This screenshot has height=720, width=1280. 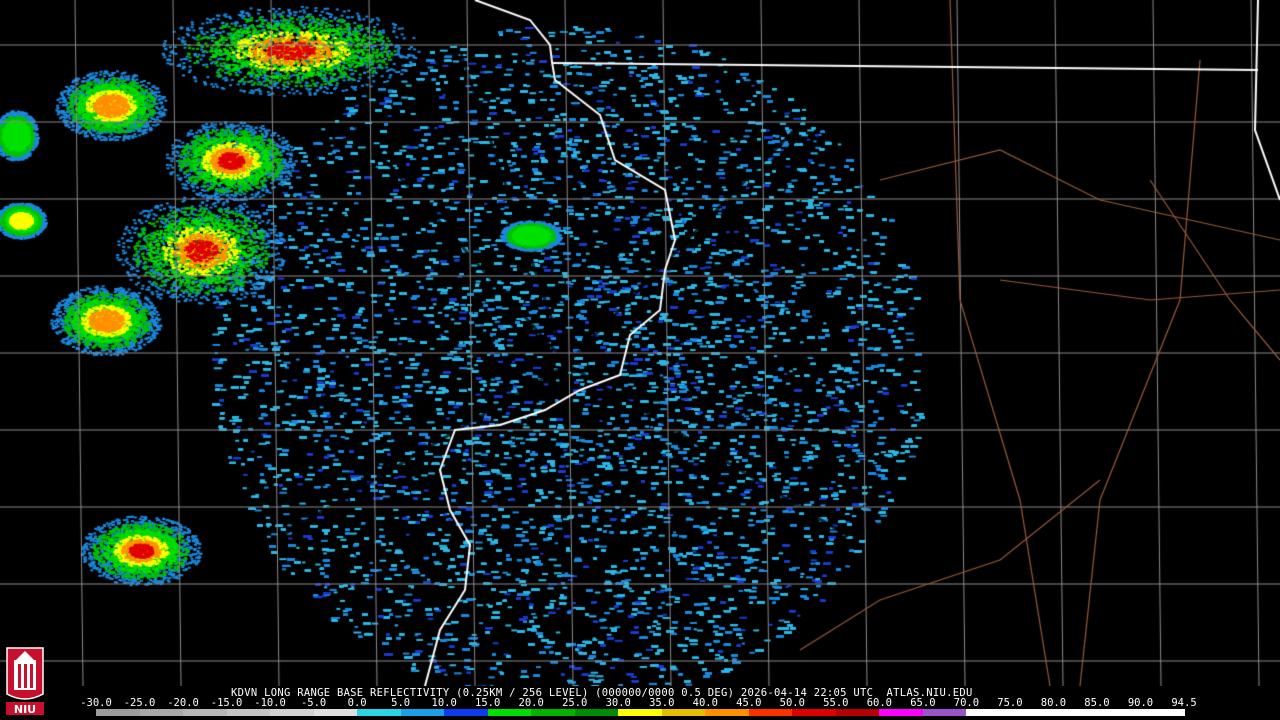 I want to click on scale-label: 80.0, so click(x=1053, y=703).